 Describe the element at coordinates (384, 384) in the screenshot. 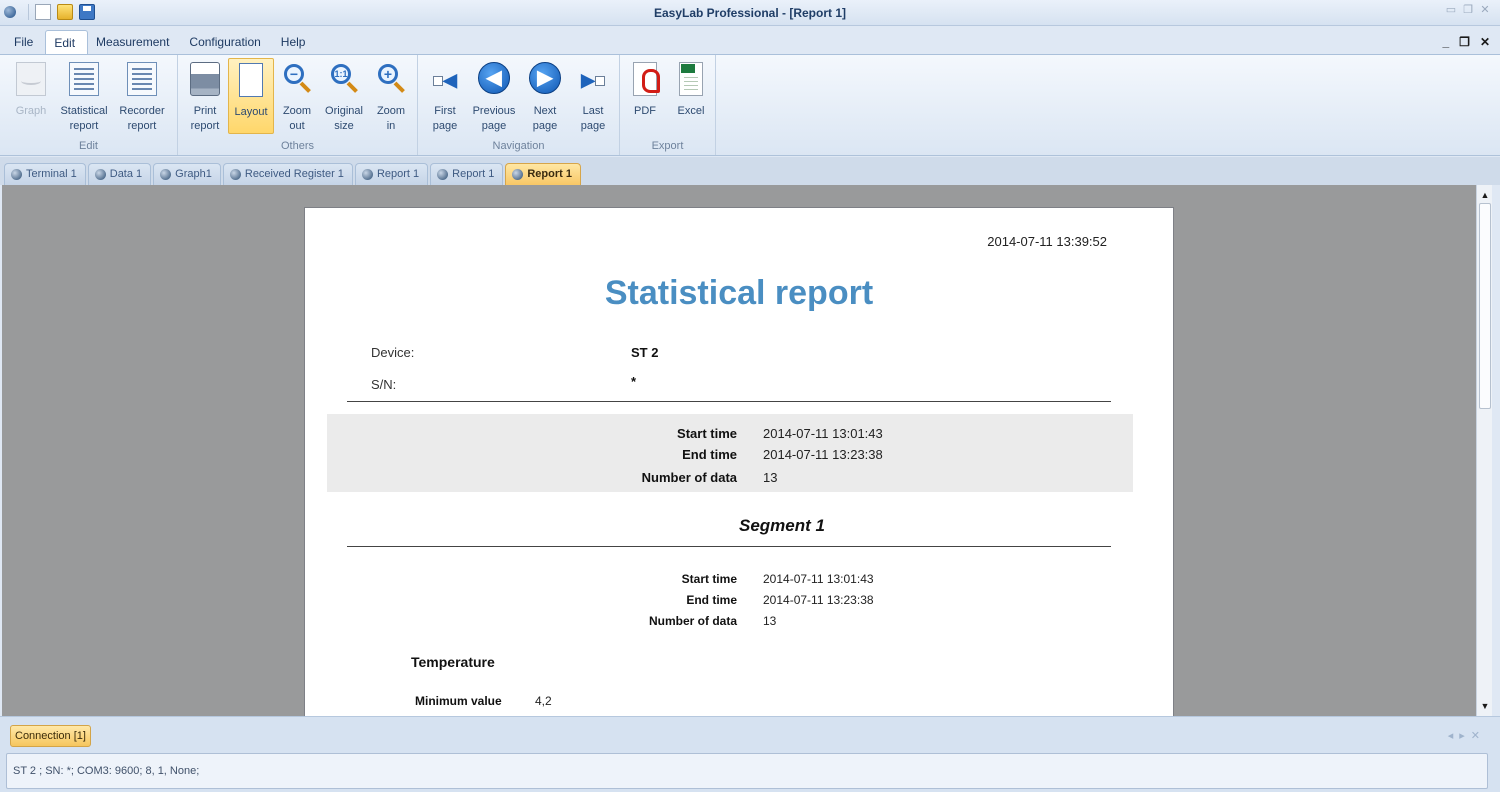

I see `sn-label: S/N:` at that location.